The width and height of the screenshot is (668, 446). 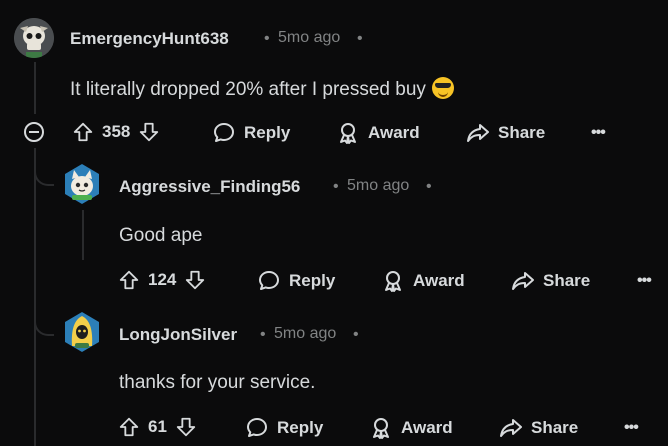 I want to click on vote-count: 124, so click(x=162, y=279).